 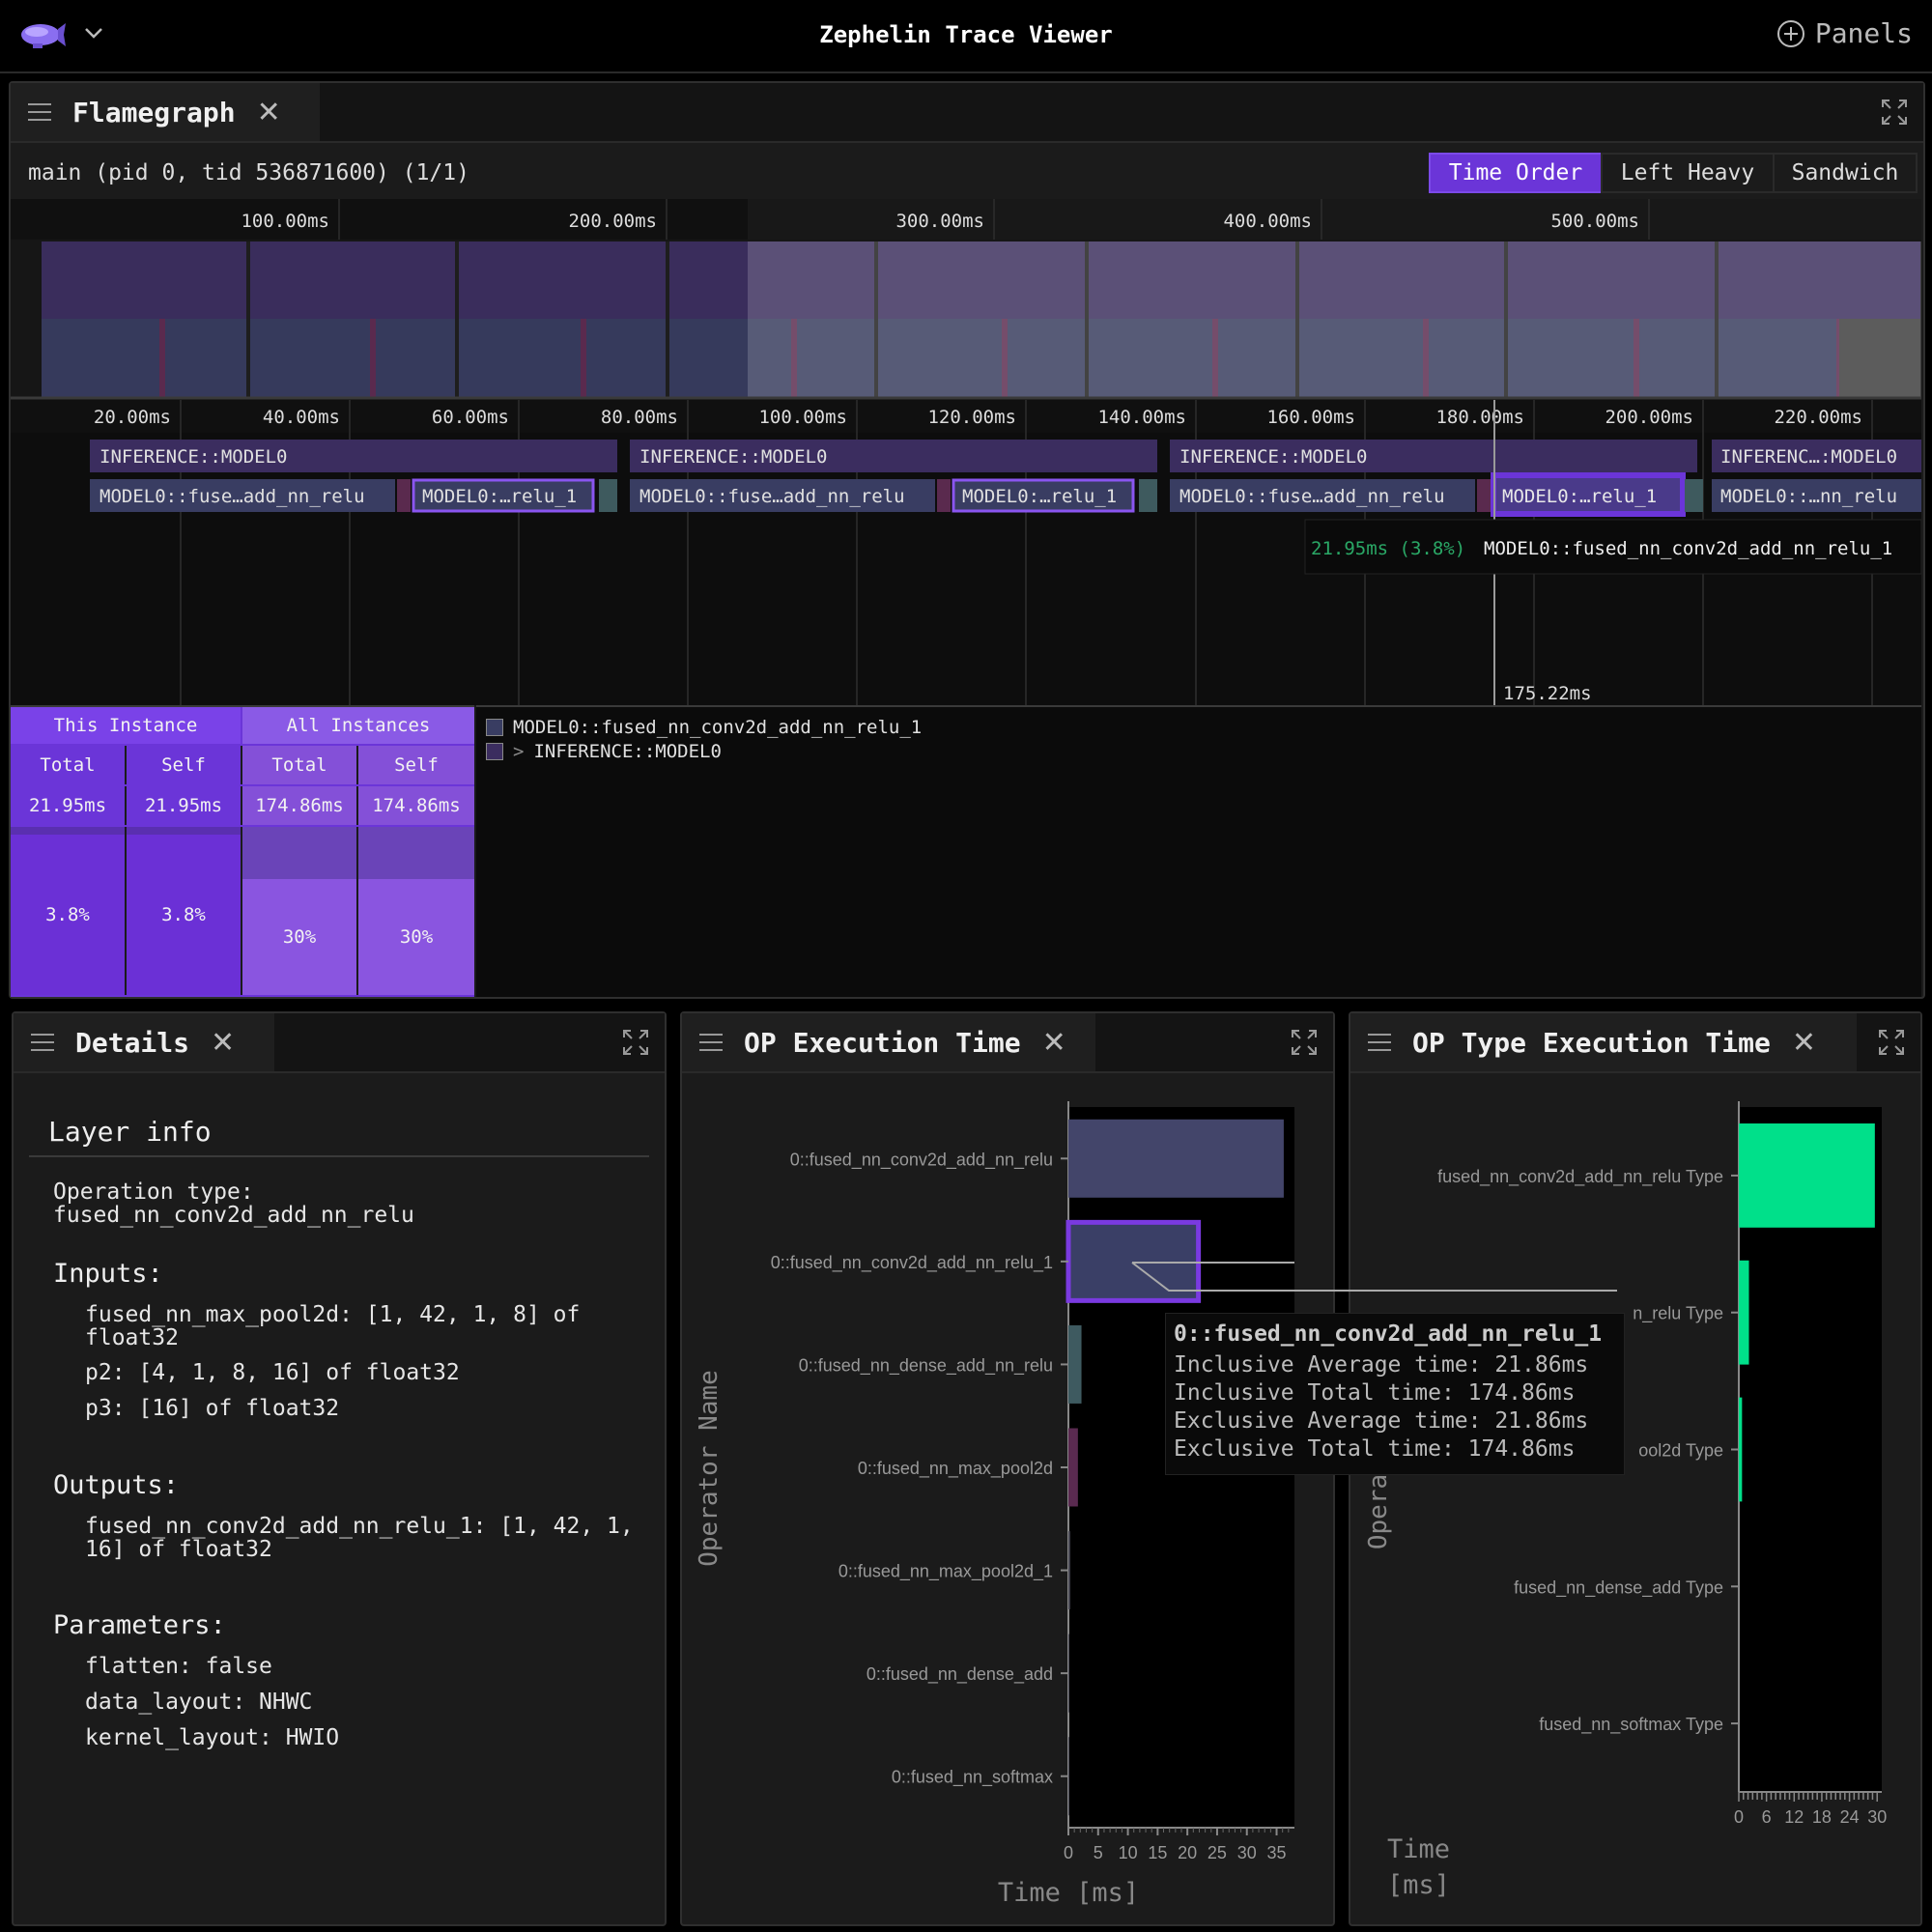 I want to click on x-tick-label: 10, so click(x=1128, y=1852).